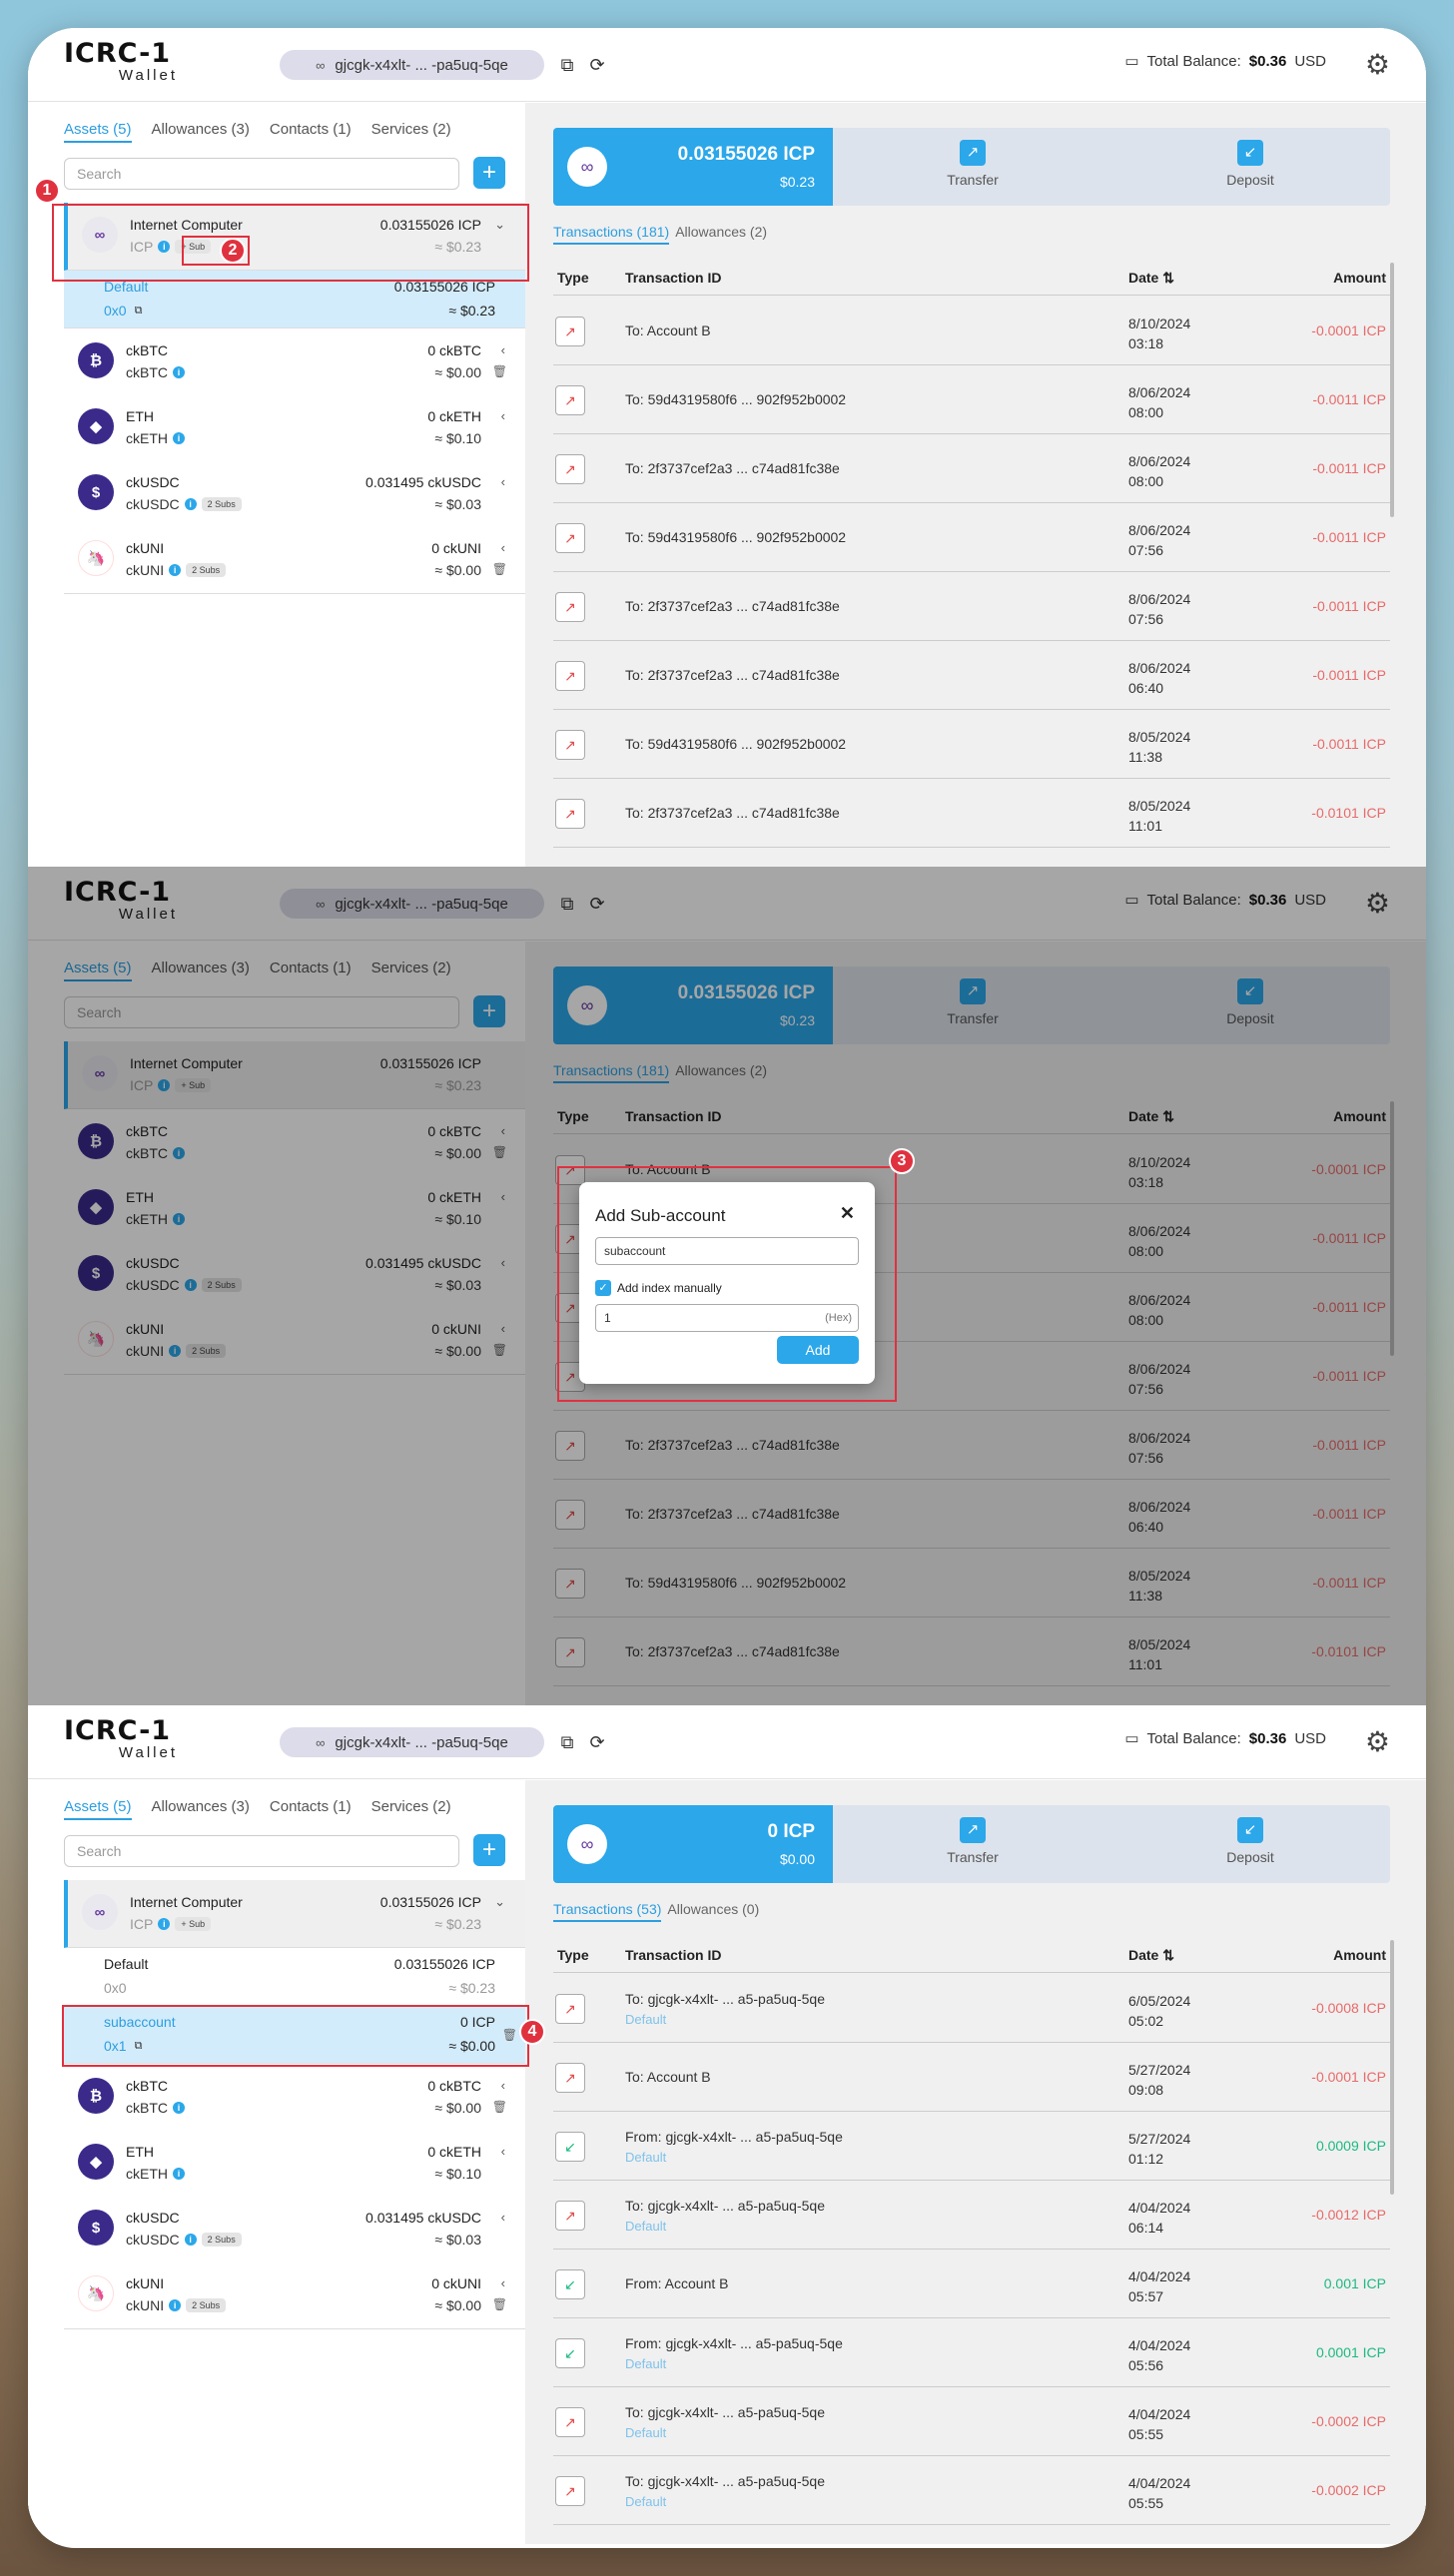 This screenshot has width=1454, height=2576. Describe the element at coordinates (668, 2077) in the screenshot. I see `transaction-id: To: Account B` at that location.